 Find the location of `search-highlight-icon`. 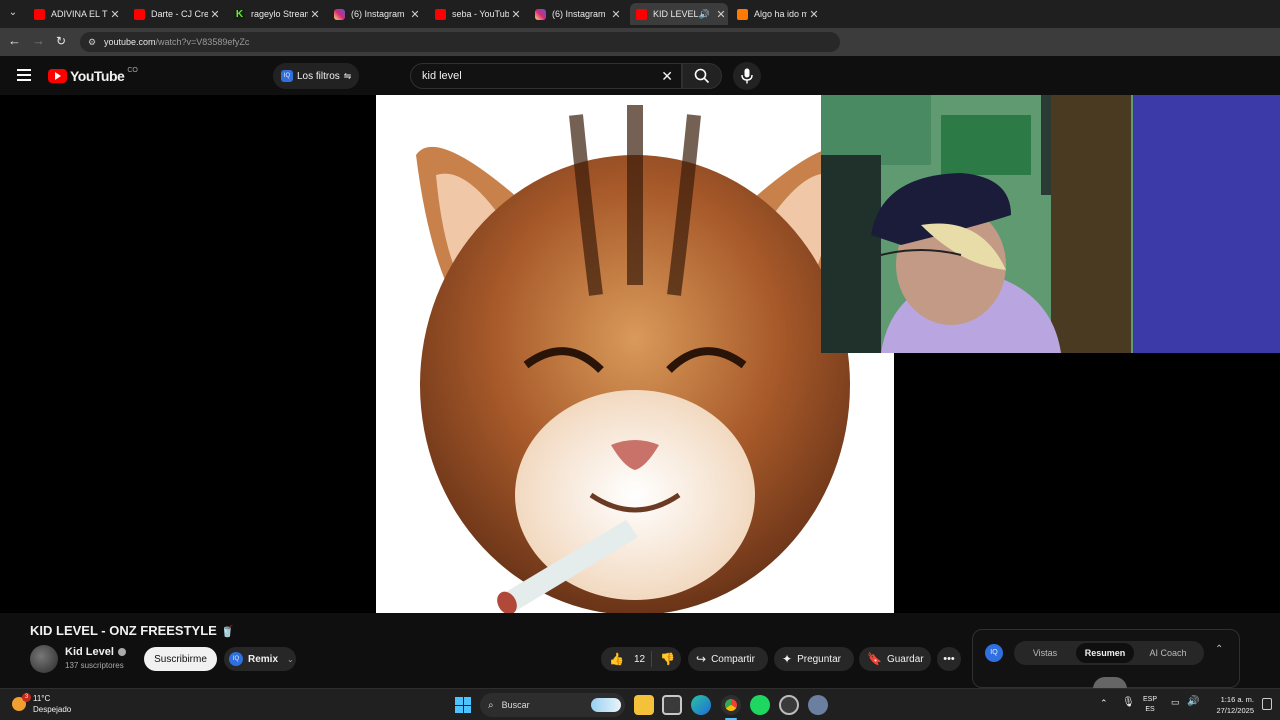

search-highlight-icon is located at coordinates (606, 705).